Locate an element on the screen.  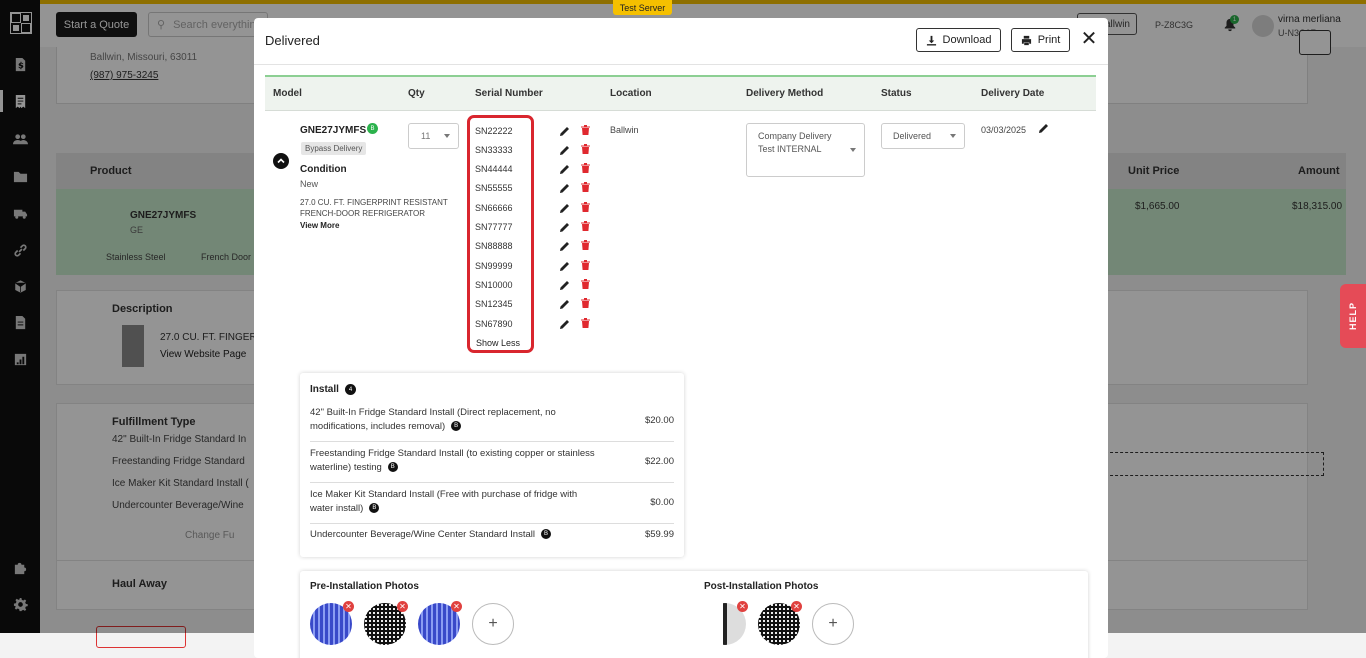
serial-number: SN66666 is located at coordinates (494, 208).